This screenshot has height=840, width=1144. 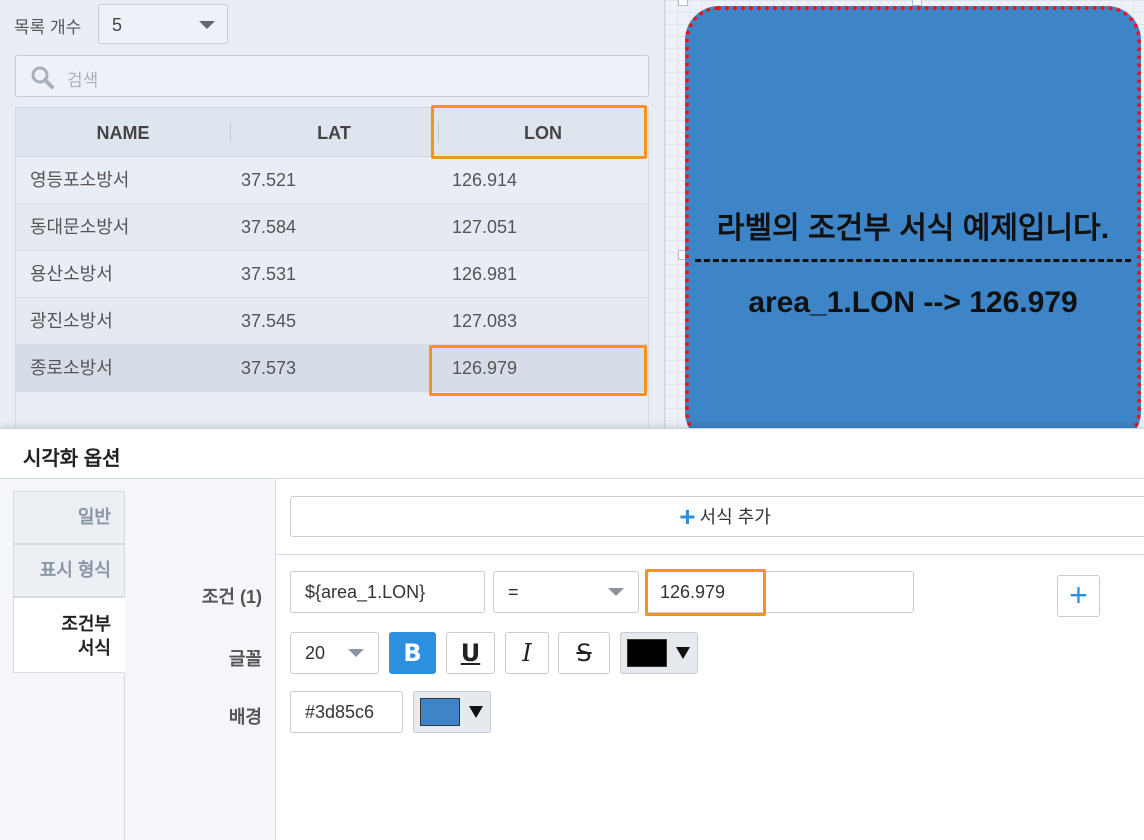 I want to click on search-placeholder: 검색, so click(x=83, y=80).